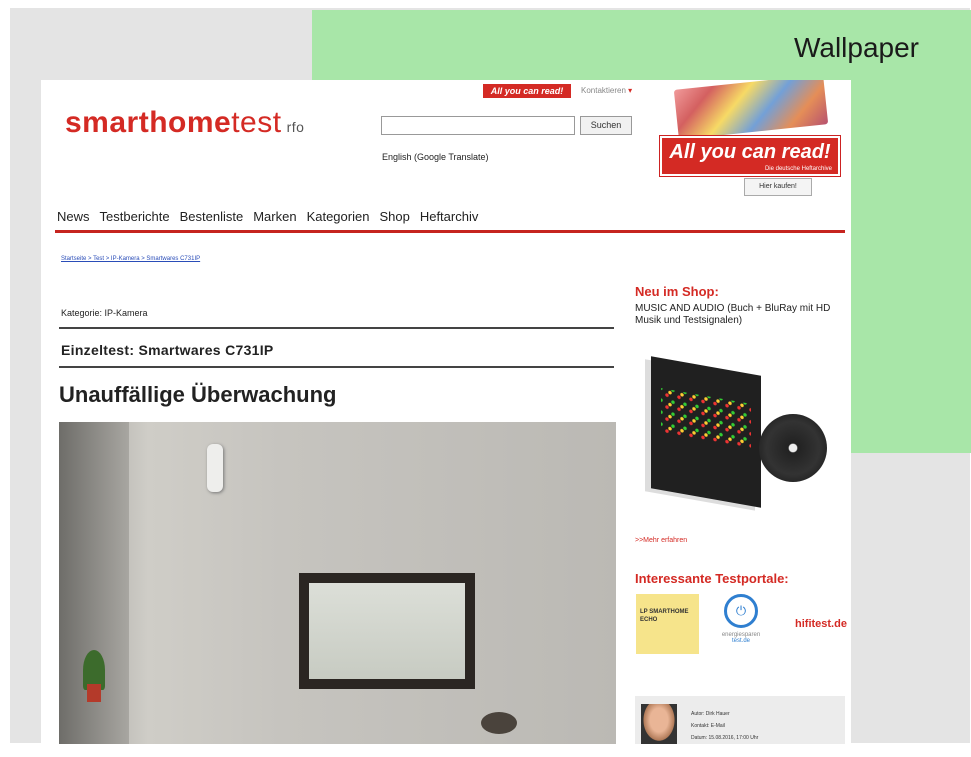 The height and width of the screenshot is (757, 971). I want to click on photo-mirror, so click(387, 631).